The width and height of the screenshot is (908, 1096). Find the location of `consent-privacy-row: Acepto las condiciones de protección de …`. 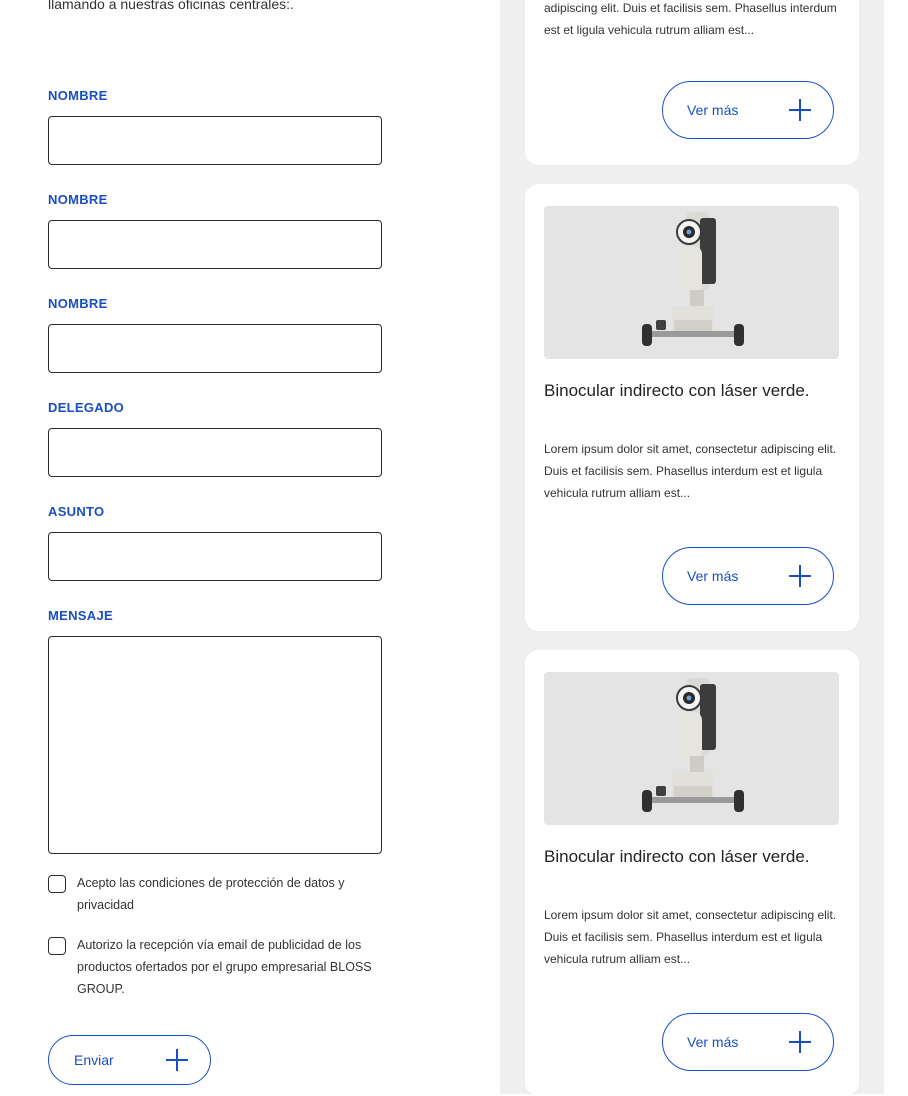

consent-privacy-row: Acepto las condiciones de protección de … is located at coordinates (218, 895).